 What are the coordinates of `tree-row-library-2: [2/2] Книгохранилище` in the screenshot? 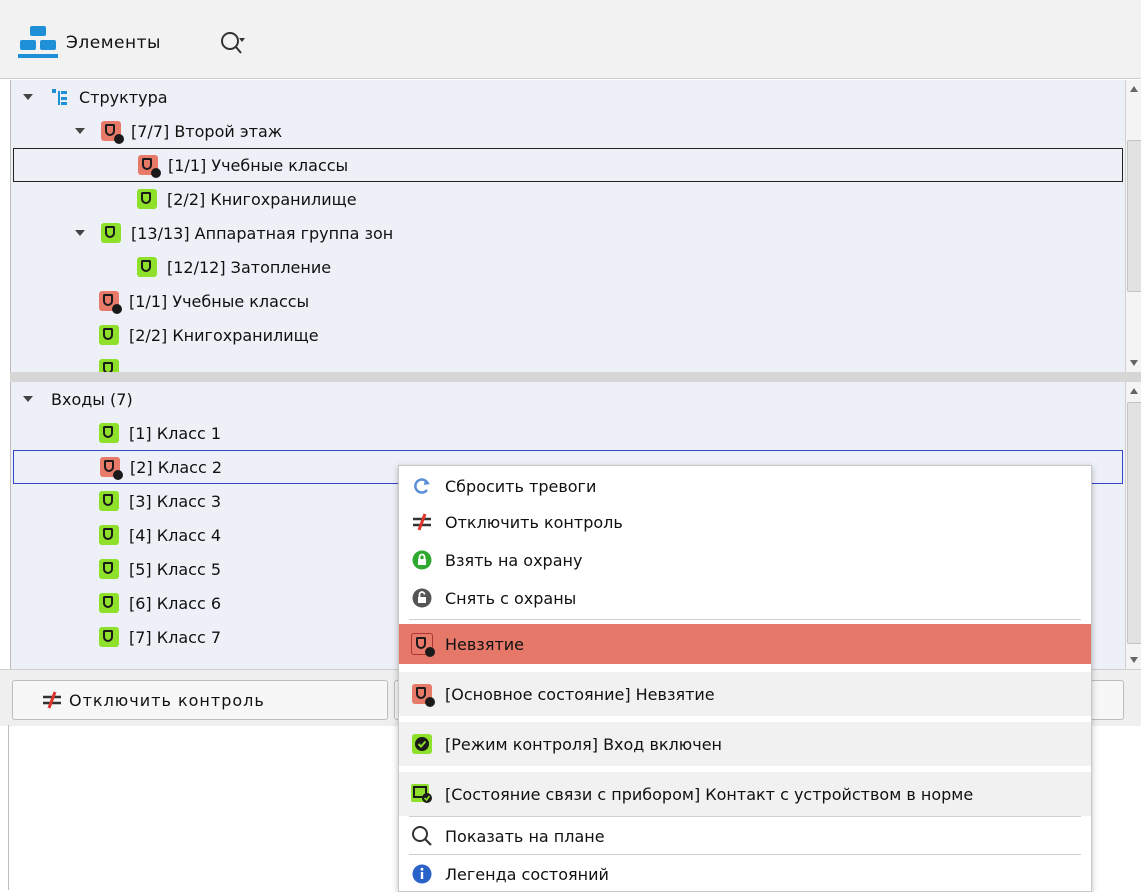 It's located at (209, 335).